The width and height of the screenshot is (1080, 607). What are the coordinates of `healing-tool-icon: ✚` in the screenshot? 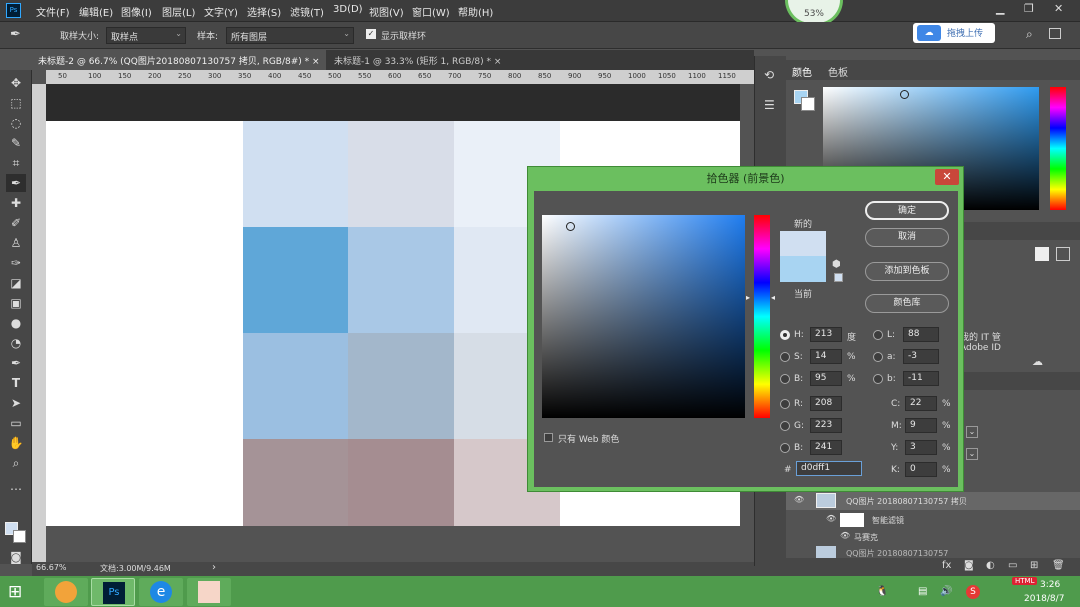 It's located at (16, 203).